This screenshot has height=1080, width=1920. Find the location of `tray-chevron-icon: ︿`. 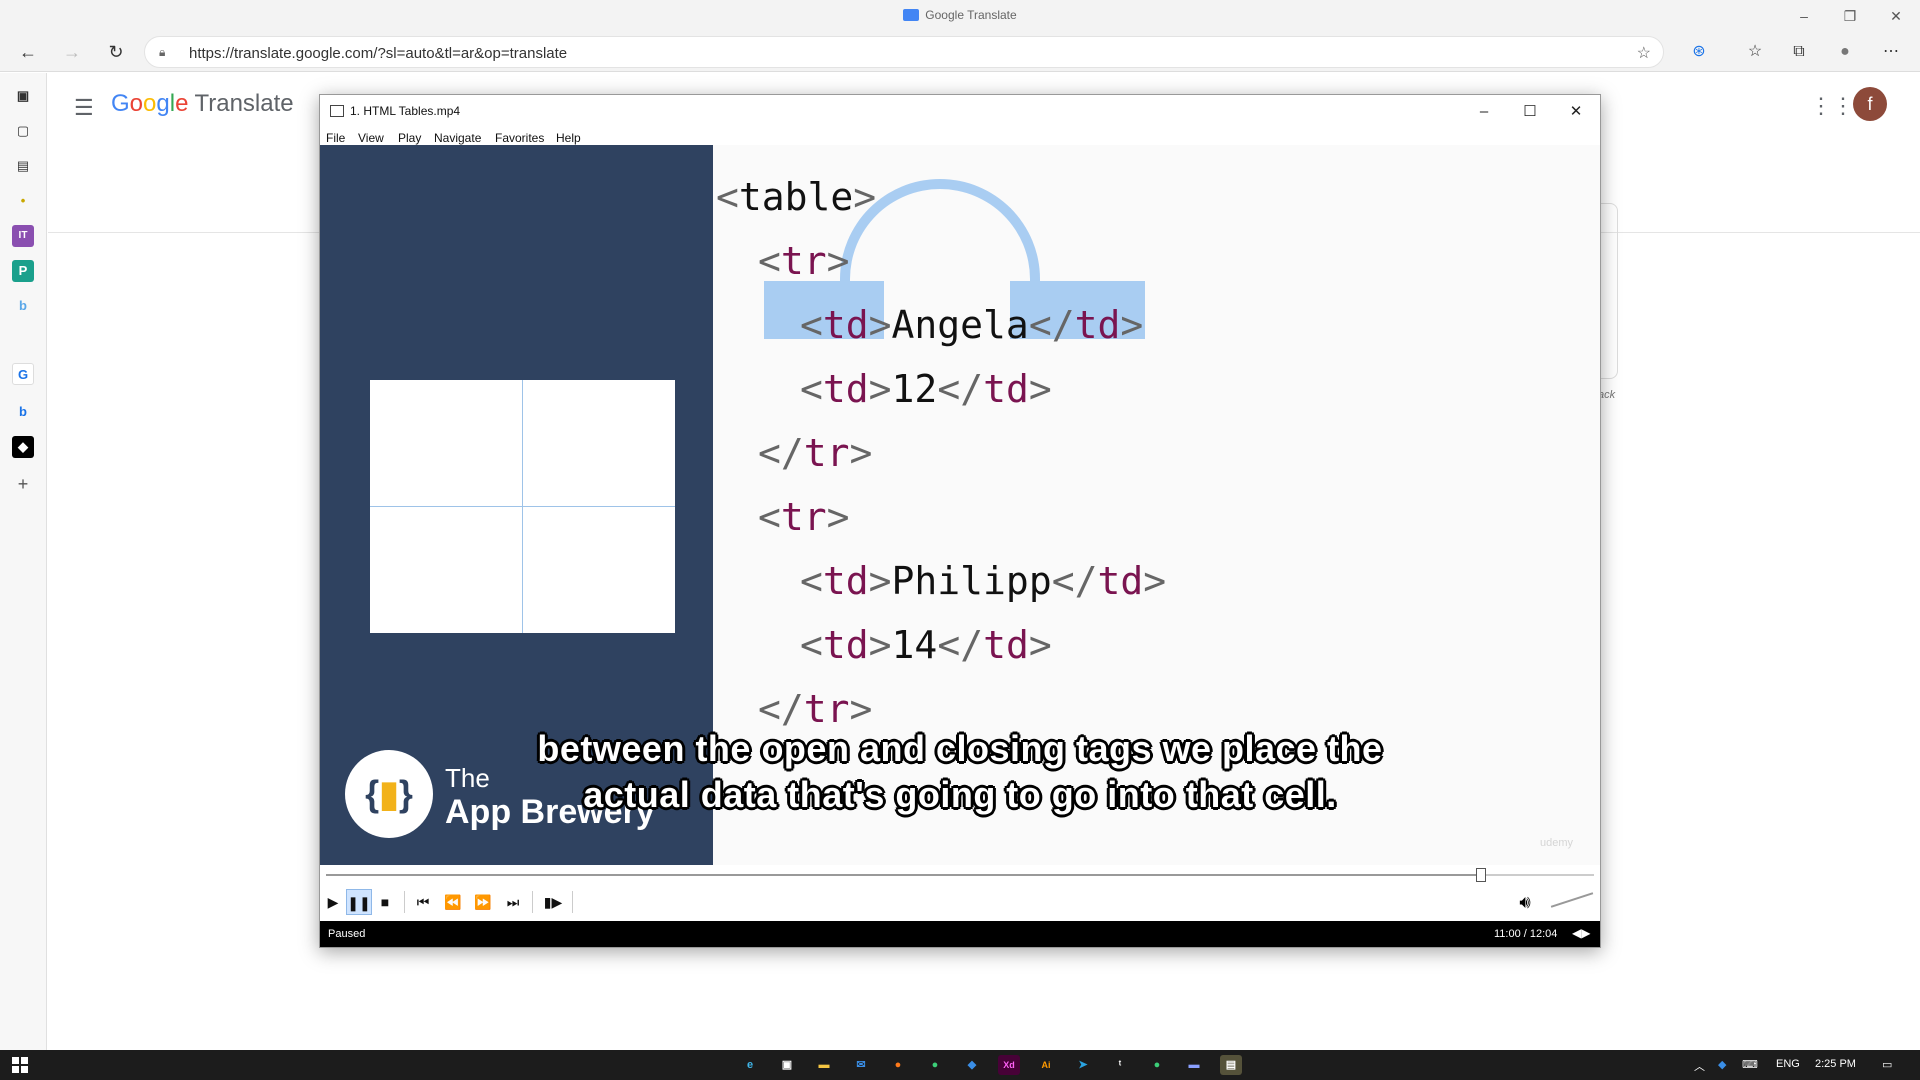

tray-chevron-icon: ︿ is located at coordinates (1699, 1066).